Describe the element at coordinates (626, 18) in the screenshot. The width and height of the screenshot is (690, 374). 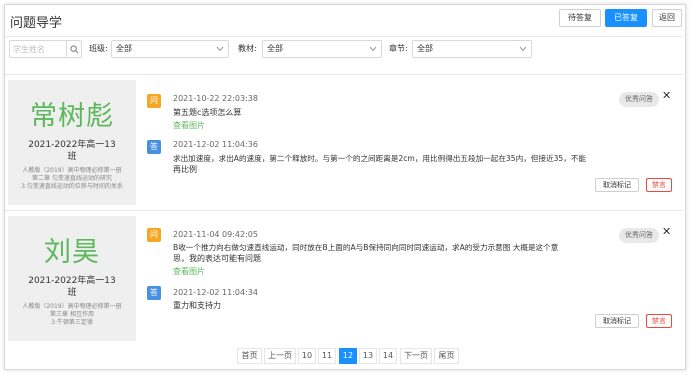
I see `replied-button: 已答复` at that location.